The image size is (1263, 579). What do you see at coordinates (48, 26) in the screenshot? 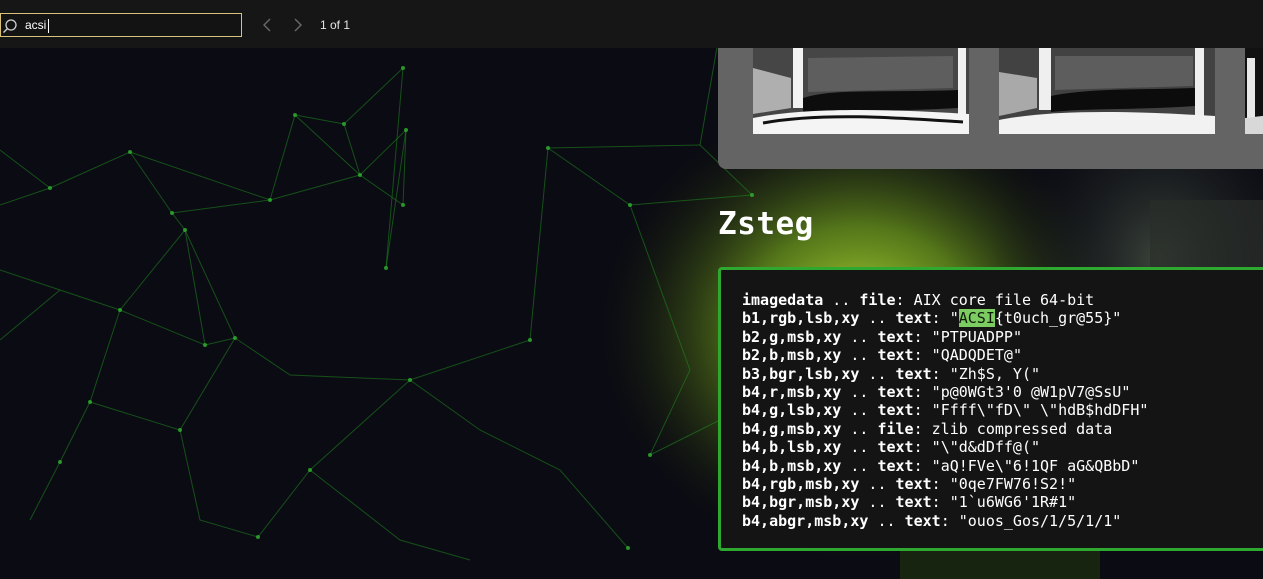
I see `text-caret` at bounding box center [48, 26].